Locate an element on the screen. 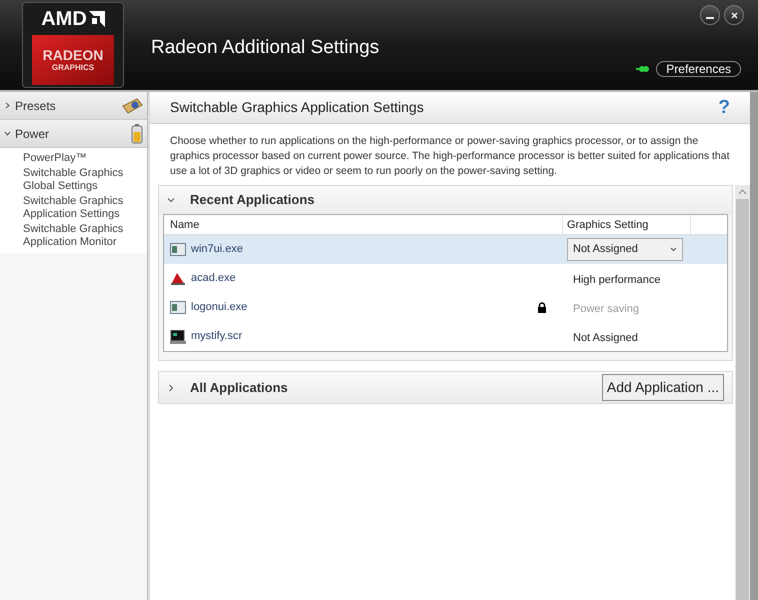 Image resolution: width=758 pixels, height=600 pixels. column-header: Name is located at coordinates (363, 224).